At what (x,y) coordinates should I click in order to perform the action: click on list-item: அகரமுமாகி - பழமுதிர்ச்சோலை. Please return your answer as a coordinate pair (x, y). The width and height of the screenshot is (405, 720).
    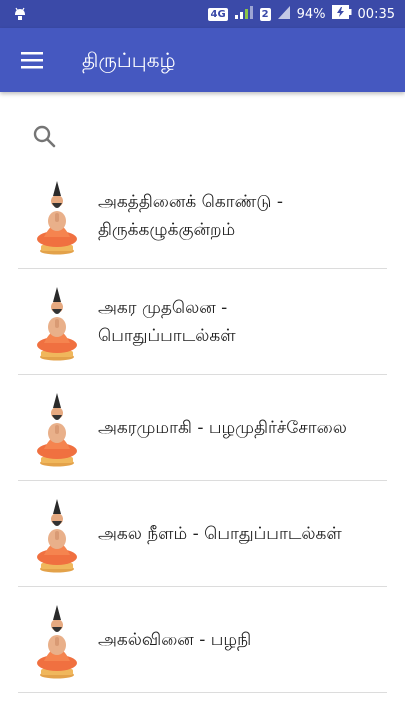
    Looking at the image, I should click on (202, 428).